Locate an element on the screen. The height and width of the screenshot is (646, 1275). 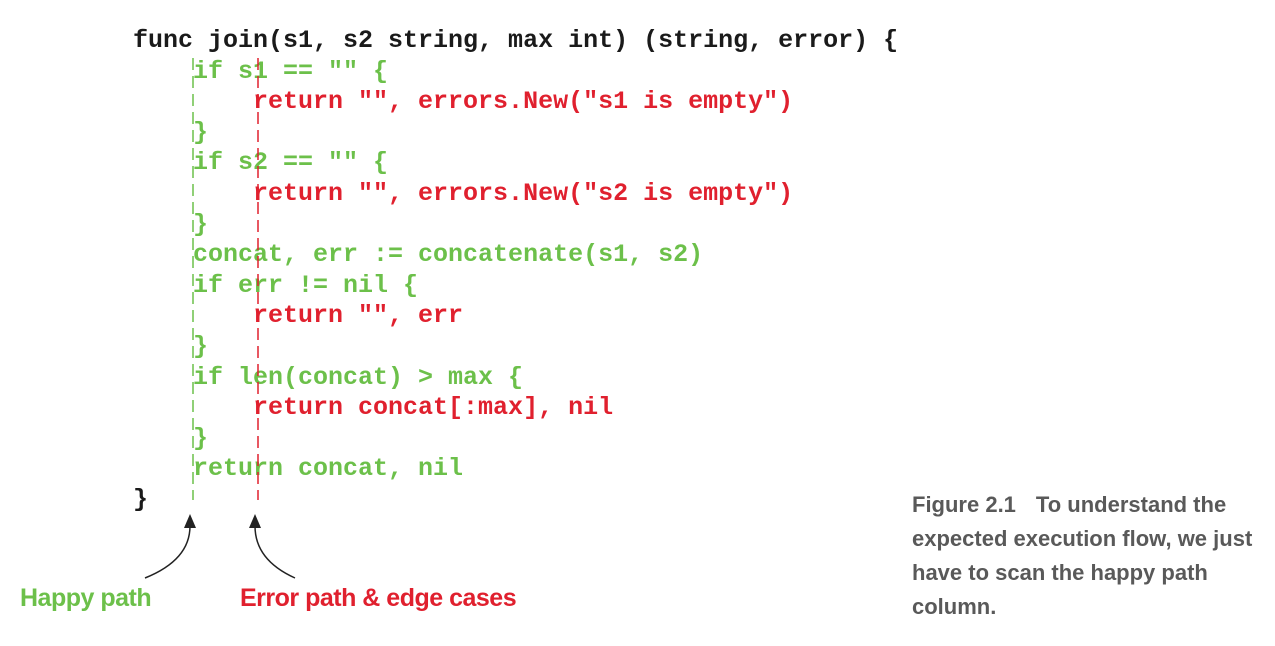
figure-number: Figure 2.1 is located at coordinates (964, 504).